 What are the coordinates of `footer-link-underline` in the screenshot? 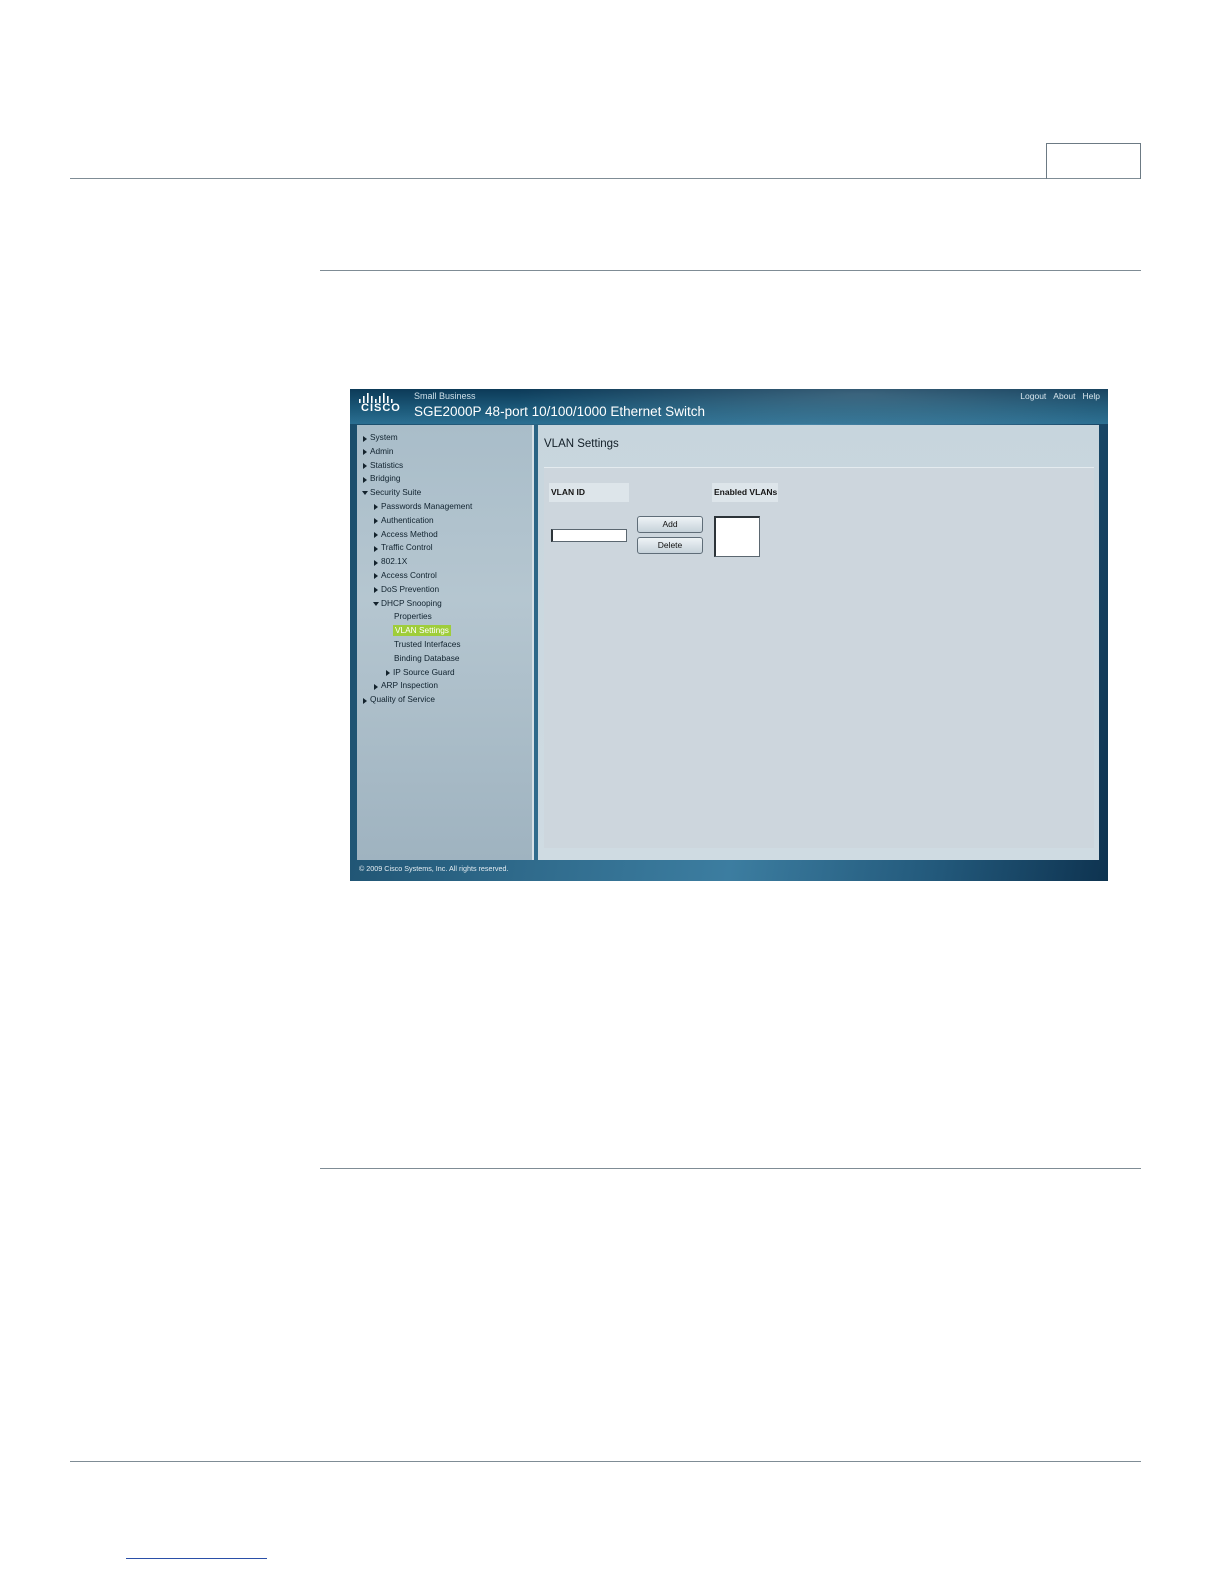 It's located at (196, 1558).